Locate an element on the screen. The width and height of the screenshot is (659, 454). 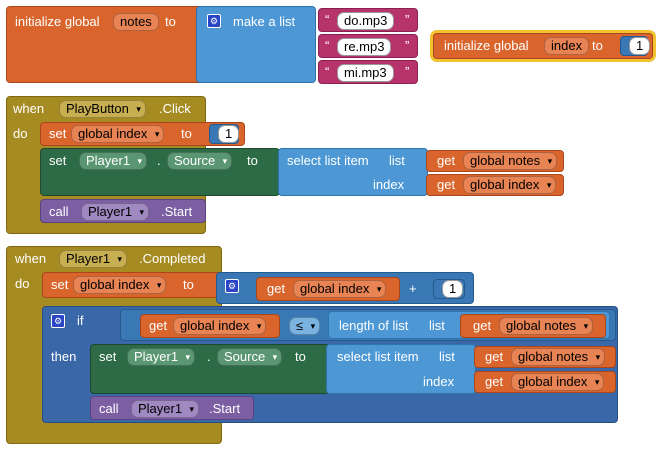
text-item-2: re.mp3 is located at coordinates (364, 47).